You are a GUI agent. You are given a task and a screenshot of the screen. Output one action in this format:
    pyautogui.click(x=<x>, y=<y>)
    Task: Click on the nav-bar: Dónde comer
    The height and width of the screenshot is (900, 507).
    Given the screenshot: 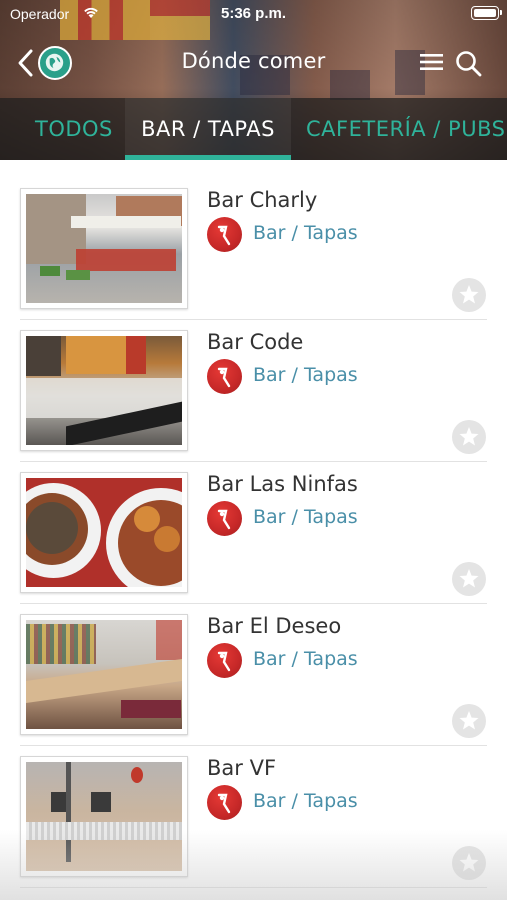 What is the action you would take?
    pyautogui.click(x=253, y=64)
    